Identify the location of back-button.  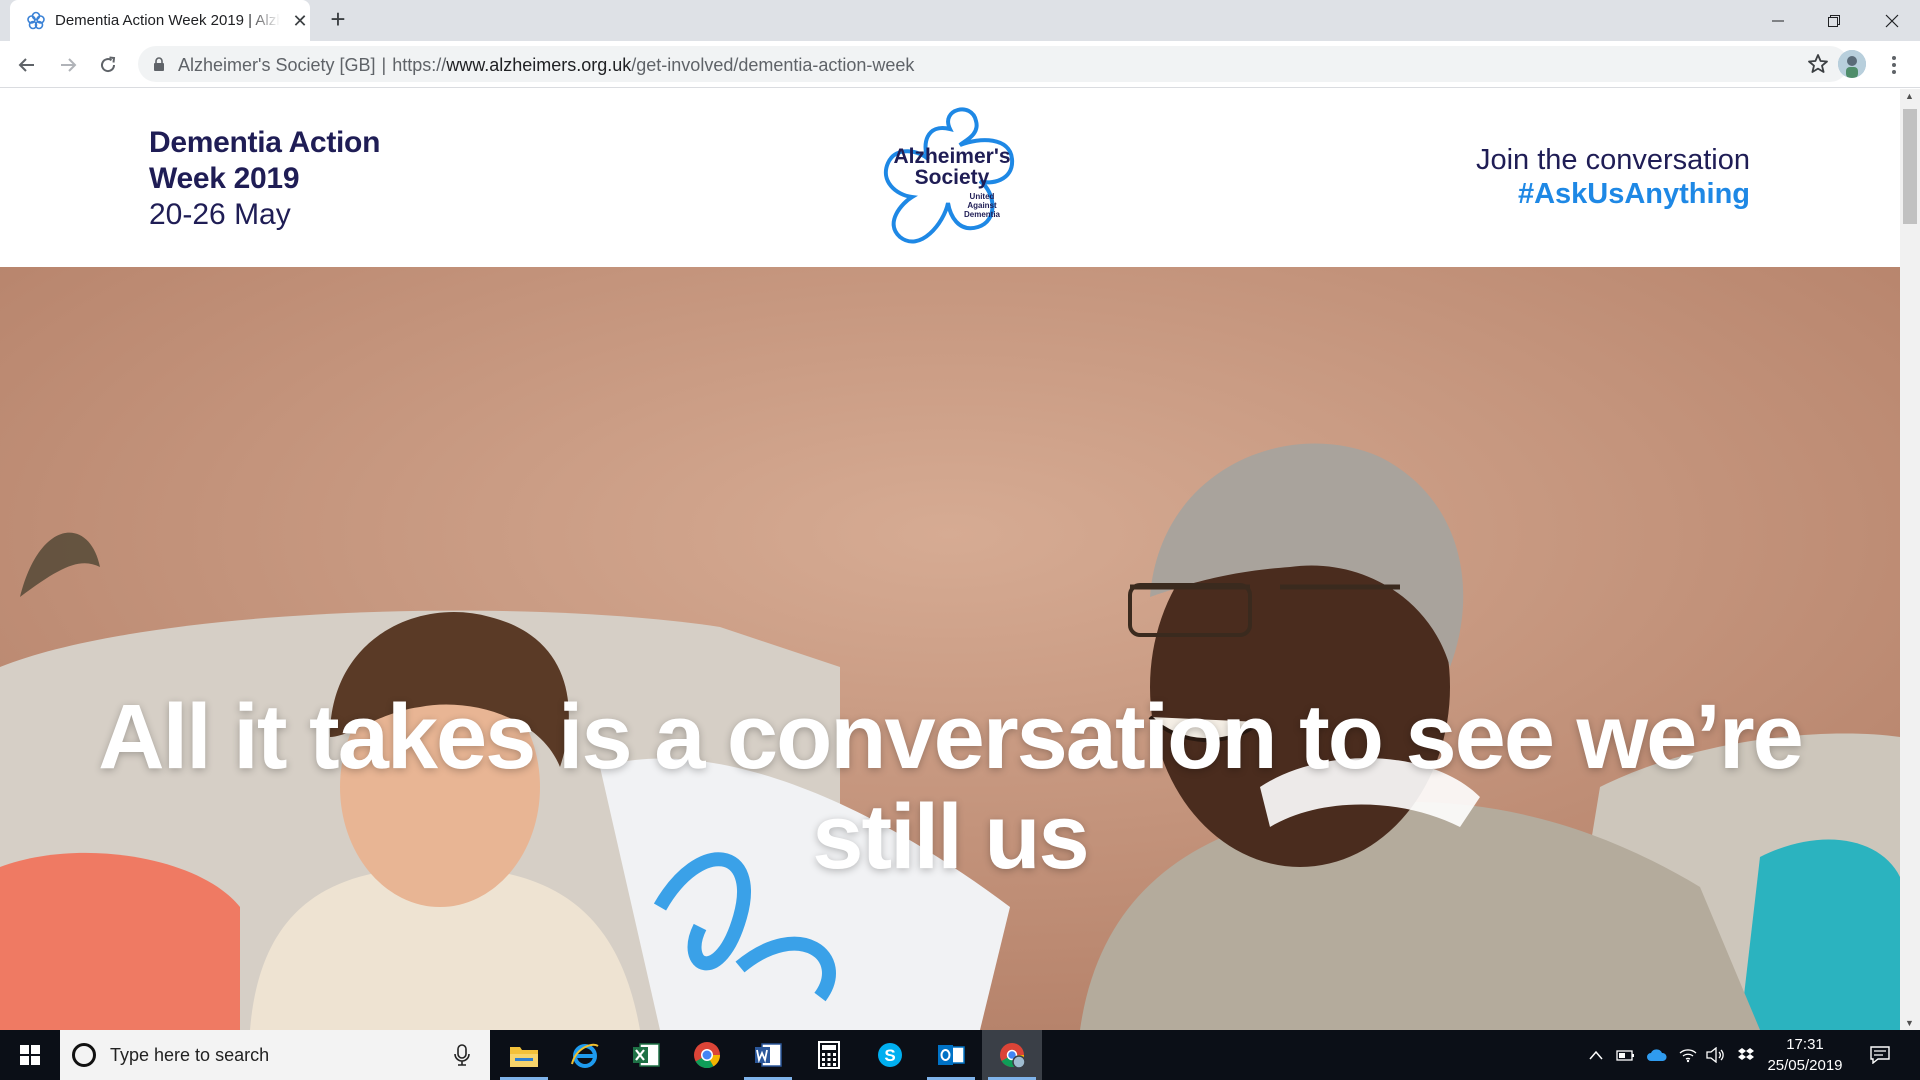
(27, 65).